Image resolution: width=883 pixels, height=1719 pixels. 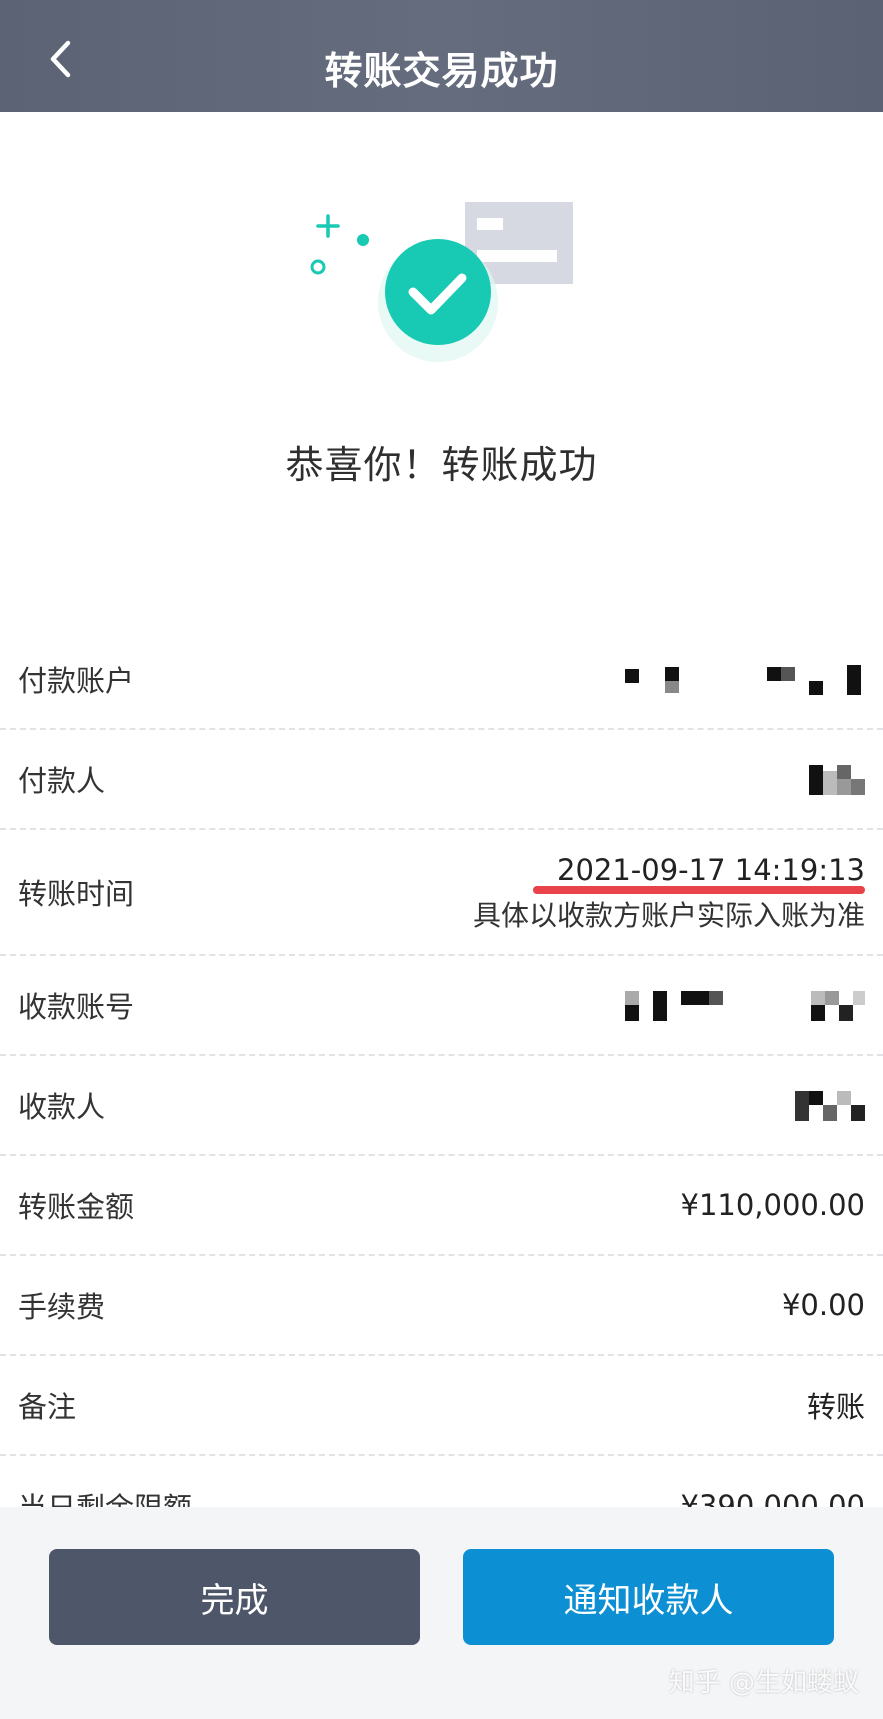 I want to click on notify-payee-button: 通知收款人, so click(x=648, y=1597).